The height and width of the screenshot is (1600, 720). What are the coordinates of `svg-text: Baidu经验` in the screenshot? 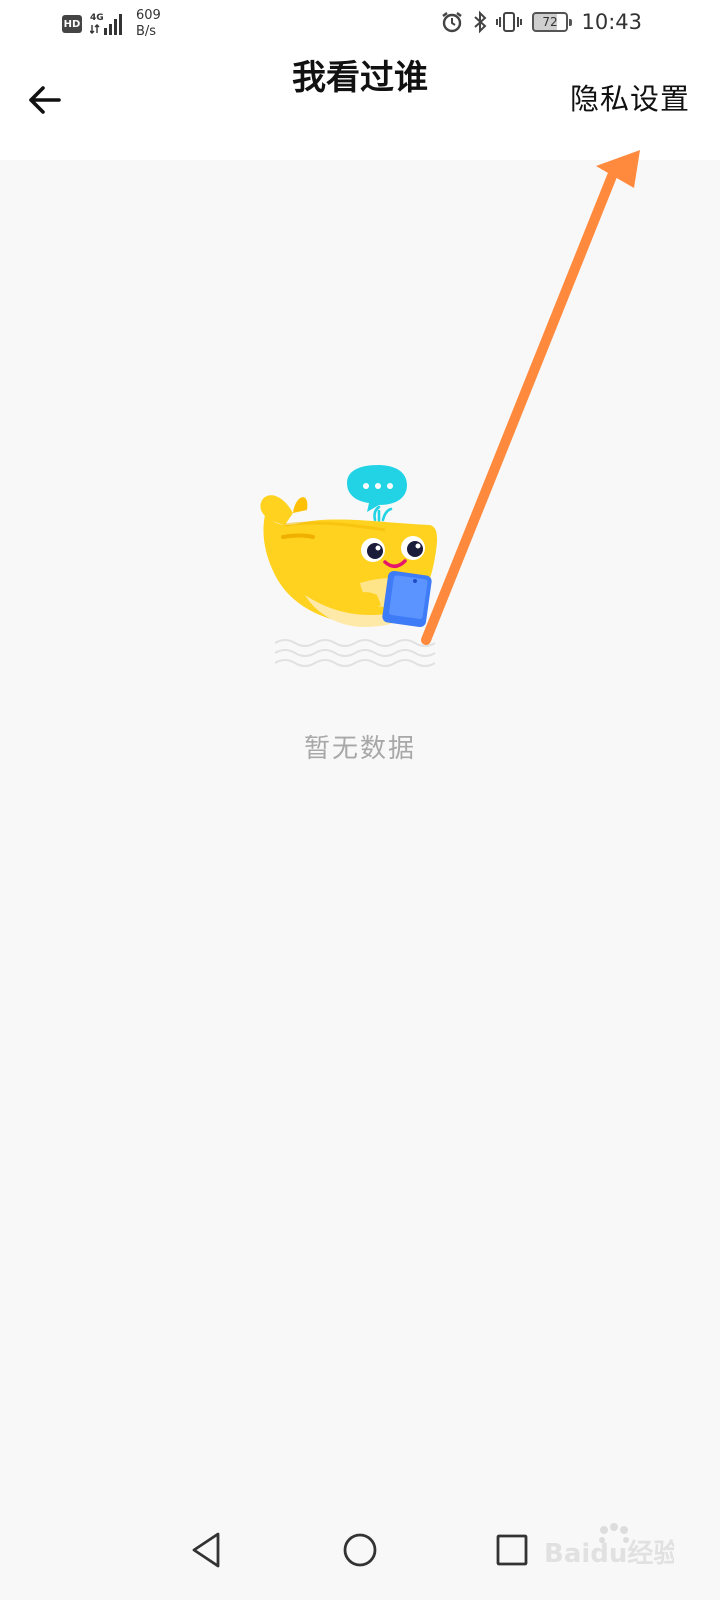 It's located at (609, 1553).